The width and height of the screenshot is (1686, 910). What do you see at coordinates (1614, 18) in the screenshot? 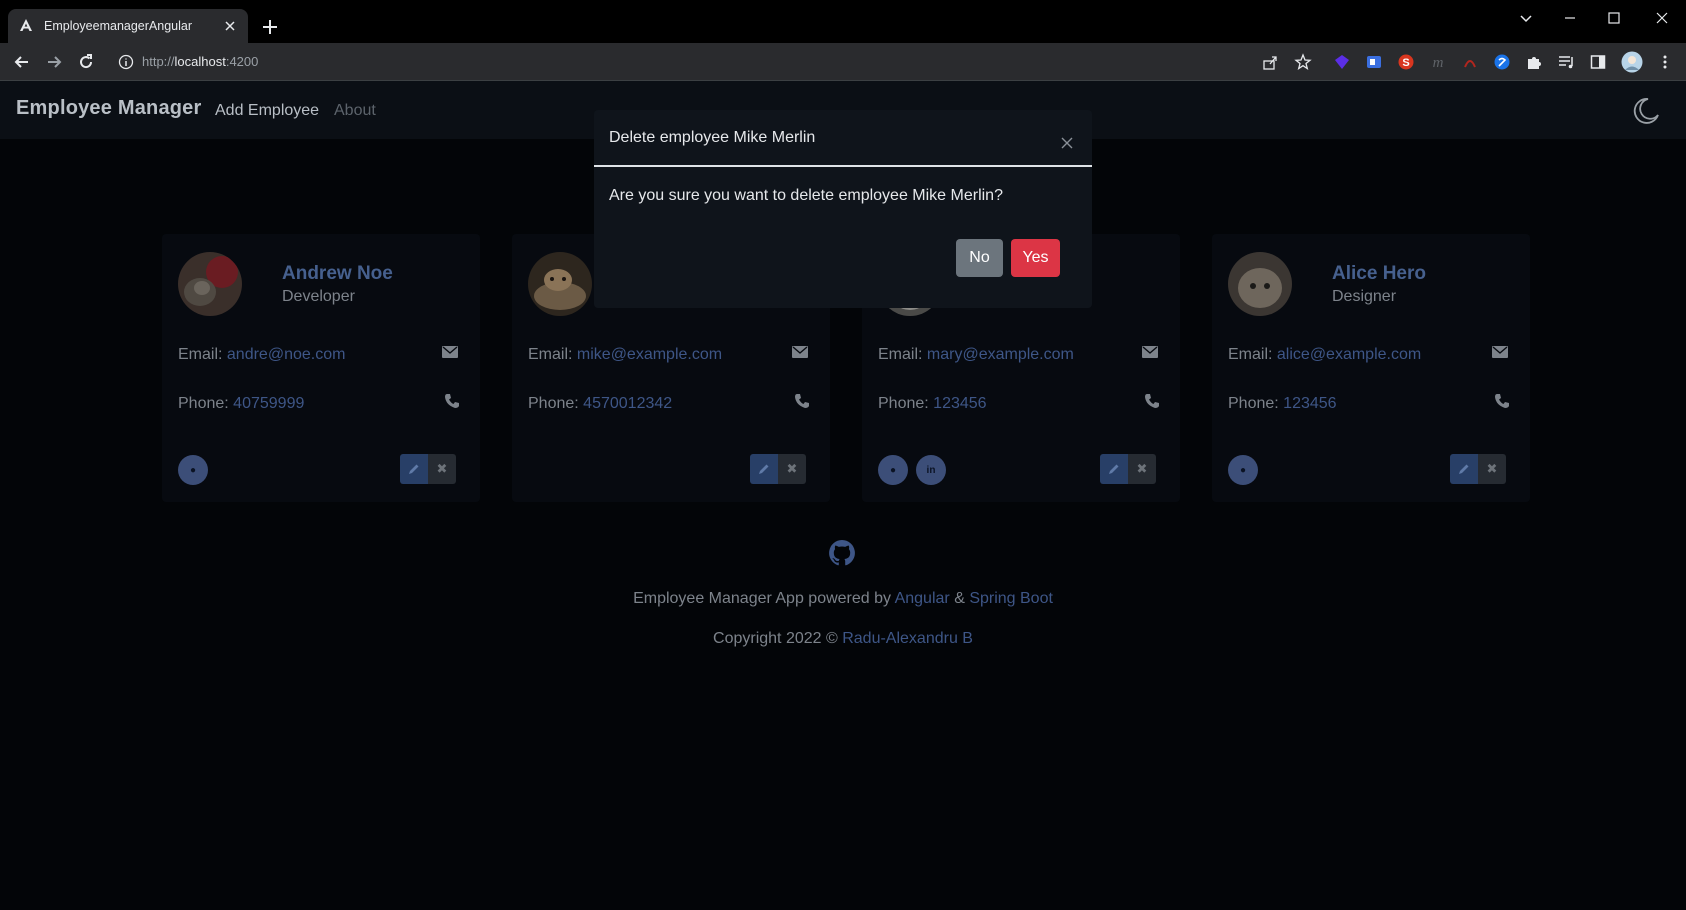
I see `maximize-icon` at bounding box center [1614, 18].